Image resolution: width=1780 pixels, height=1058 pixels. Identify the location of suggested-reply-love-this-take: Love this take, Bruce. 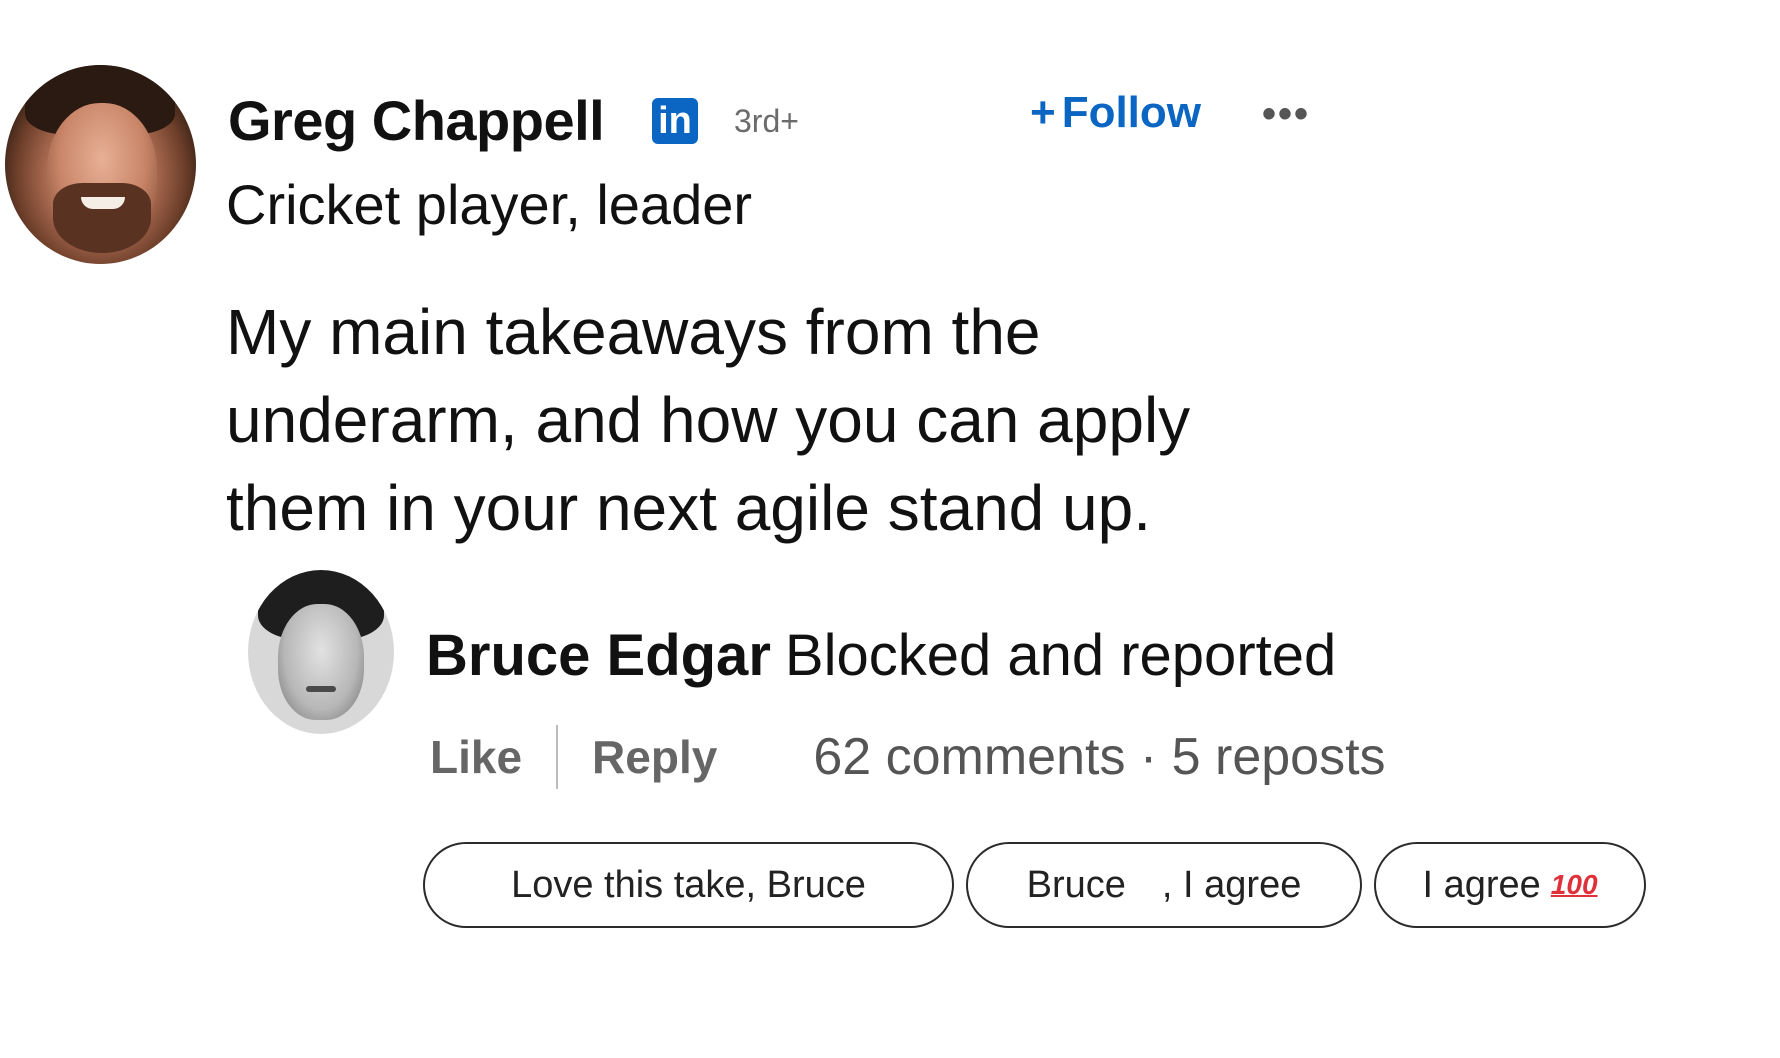
(688, 885).